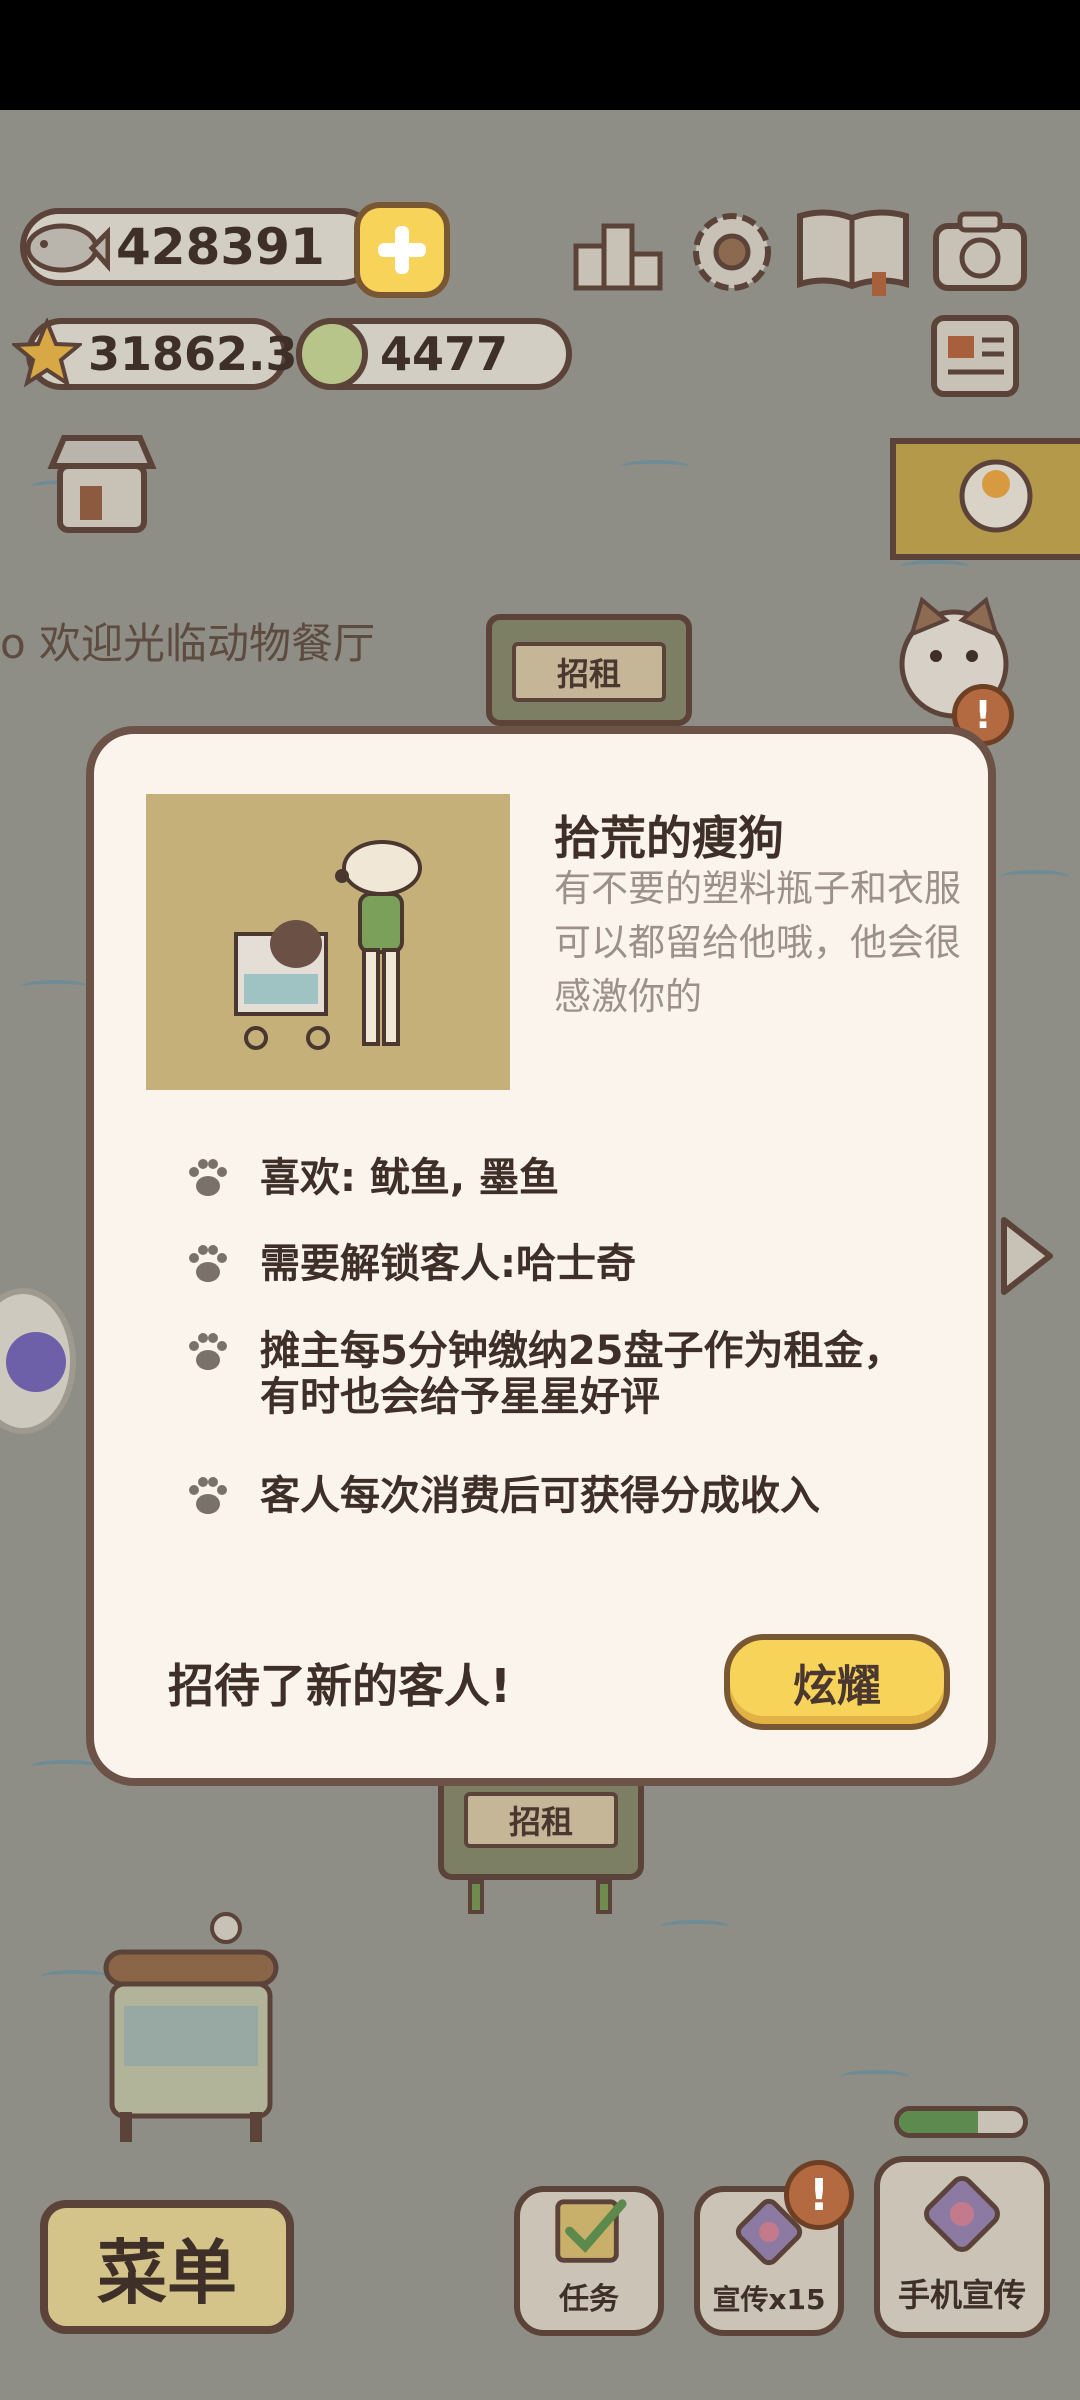 This screenshot has width=1080, height=2400. What do you see at coordinates (220, 247) in the screenshot?
I see `fish-count: 428391` at bounding box center [220, 247].